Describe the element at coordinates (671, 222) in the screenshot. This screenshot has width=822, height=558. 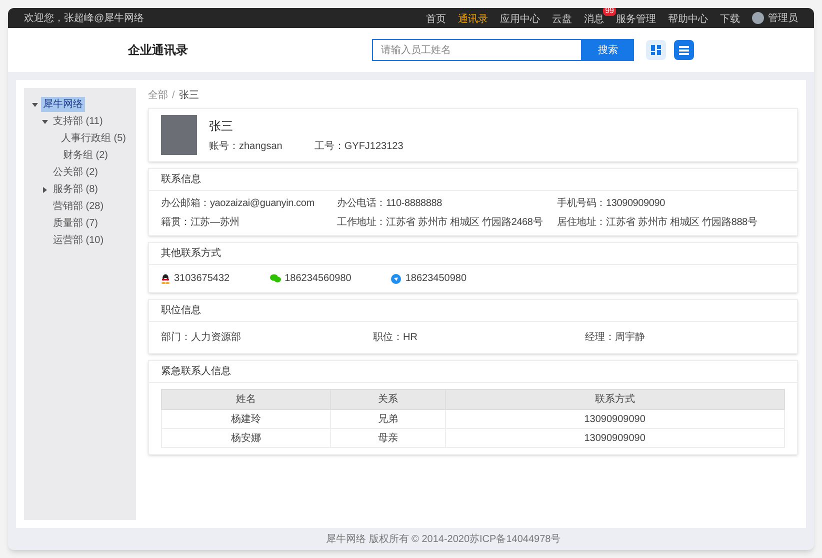
I see `contact-field: 居住地址：江苏省 苏州市 相城区 竹园路888号` at that location.